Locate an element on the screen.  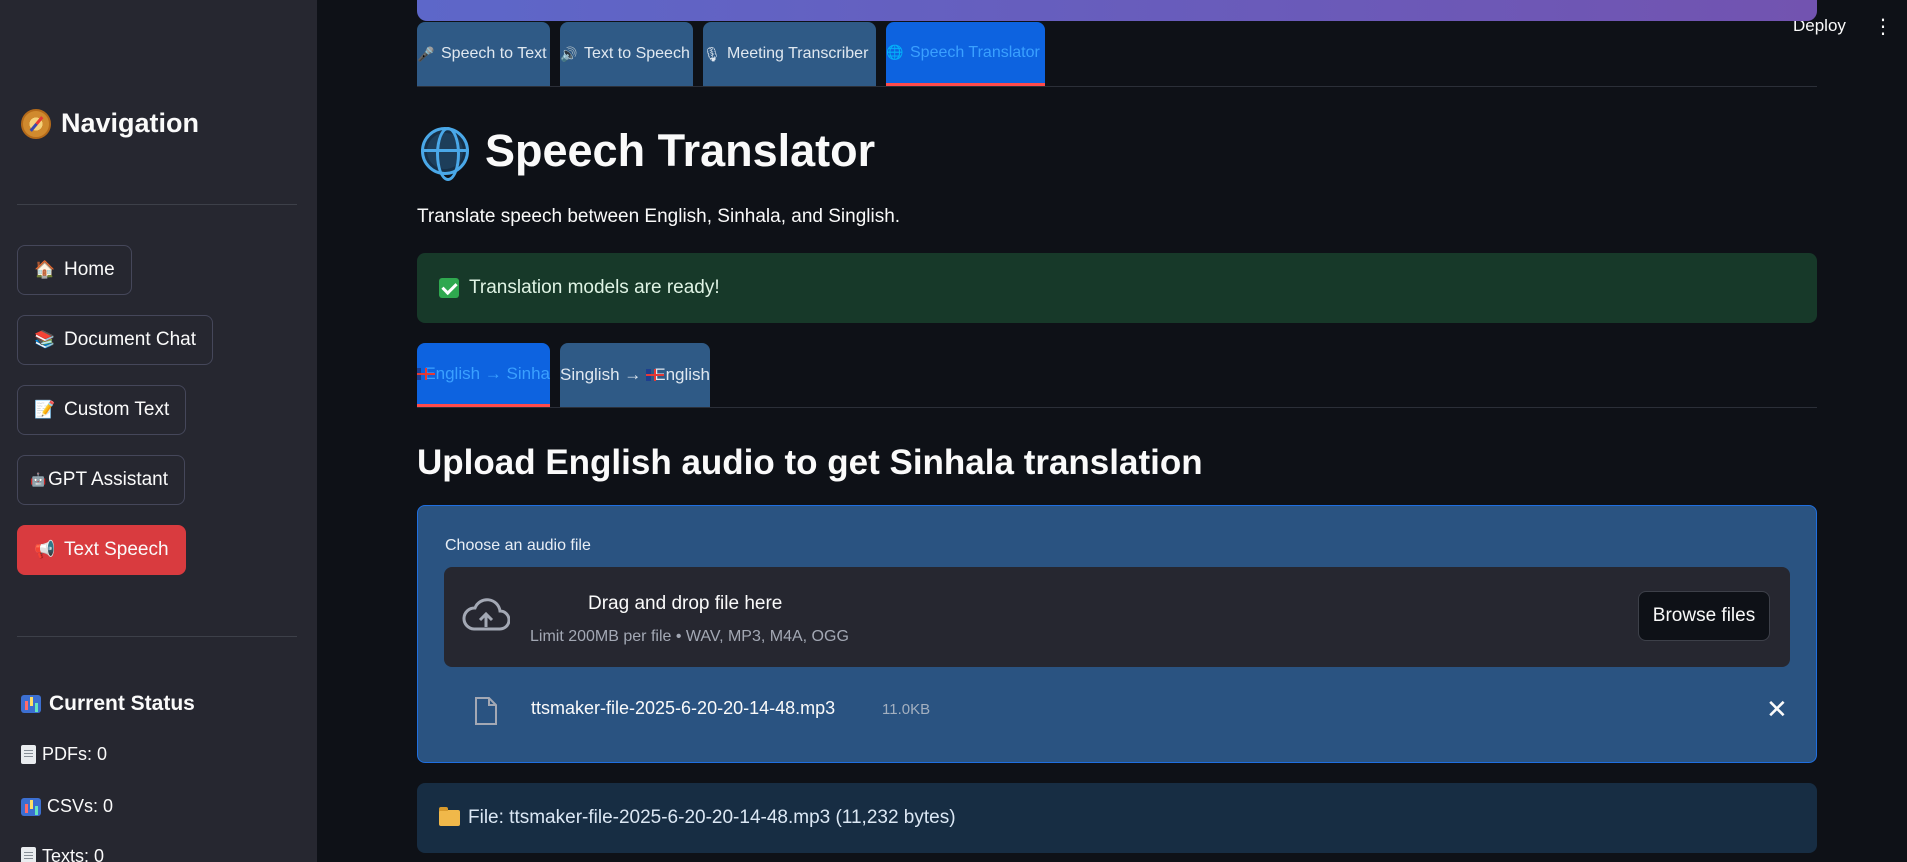
tab-speech-translator: 🌐 Speech Translator is located at coordinates (965, 54).